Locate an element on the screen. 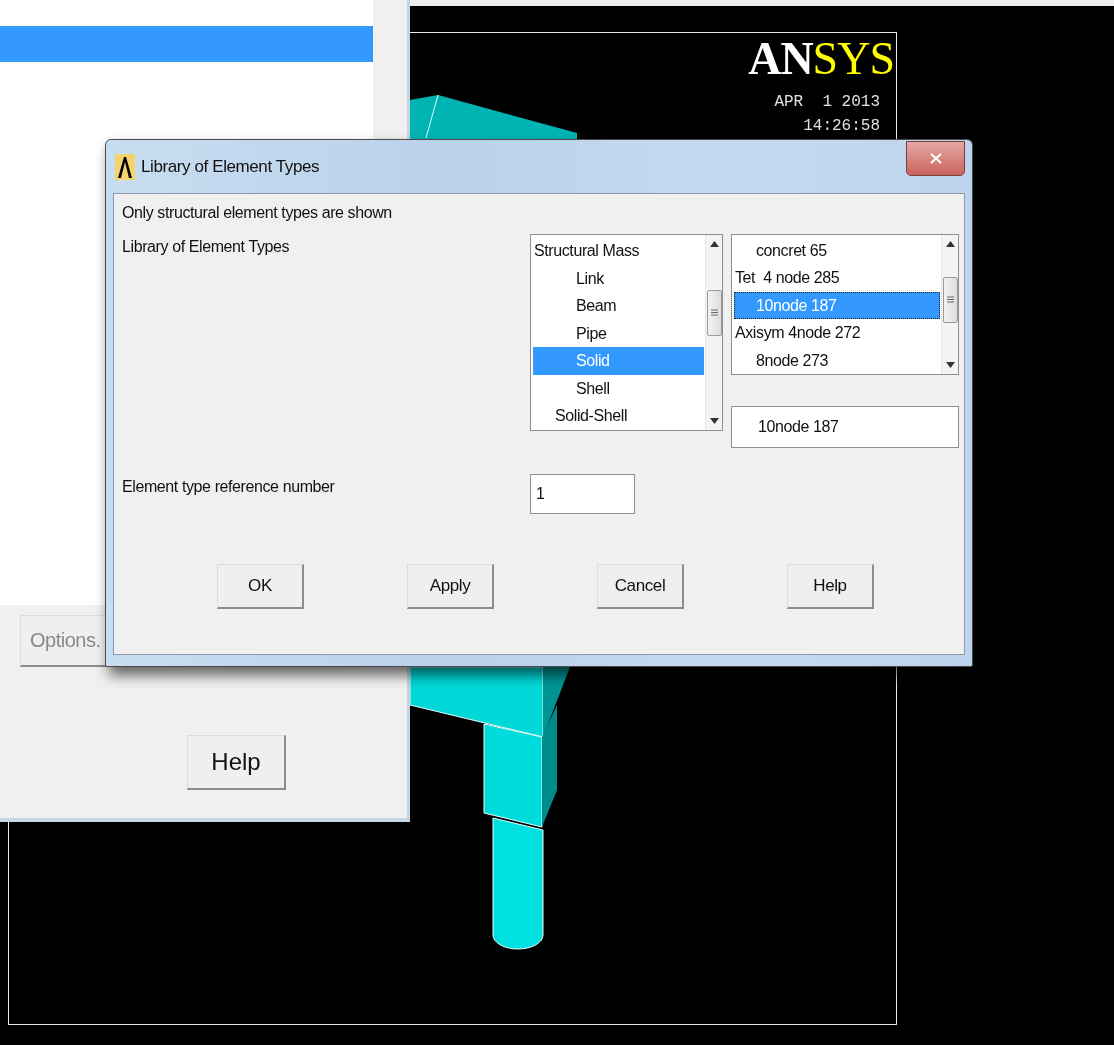  field-label: Element type reference number is located at coordinates (229, 487).